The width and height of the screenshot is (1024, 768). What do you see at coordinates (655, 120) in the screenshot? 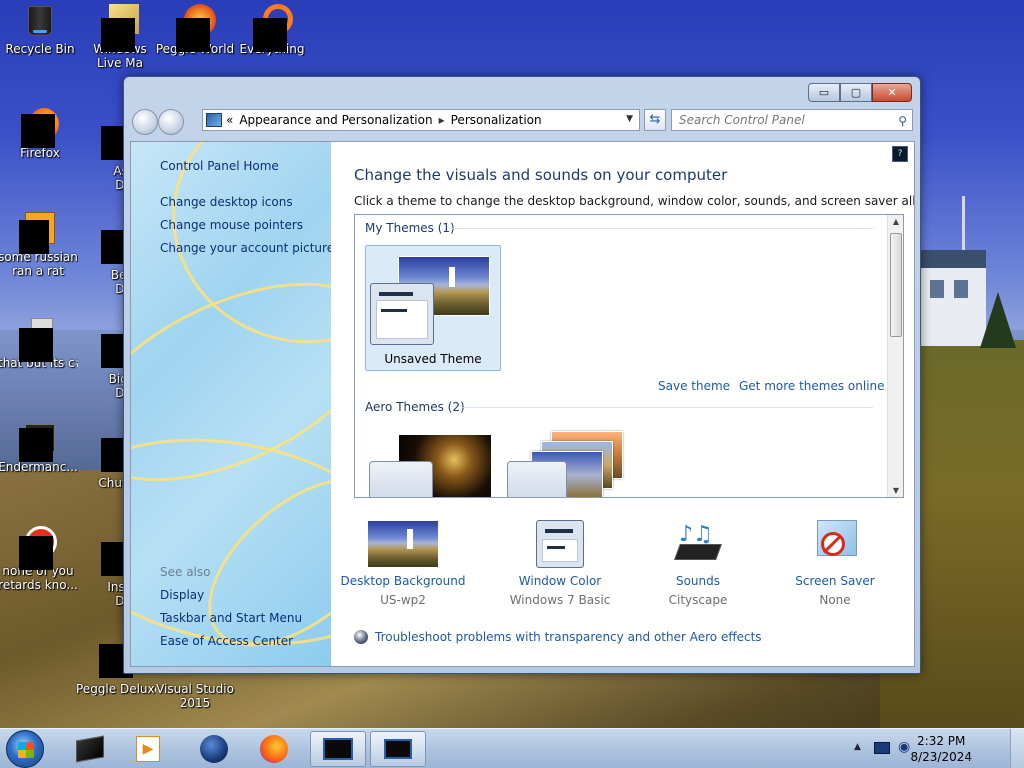
I see `refresh-button: ⇆` at bounding box center [655, 120].